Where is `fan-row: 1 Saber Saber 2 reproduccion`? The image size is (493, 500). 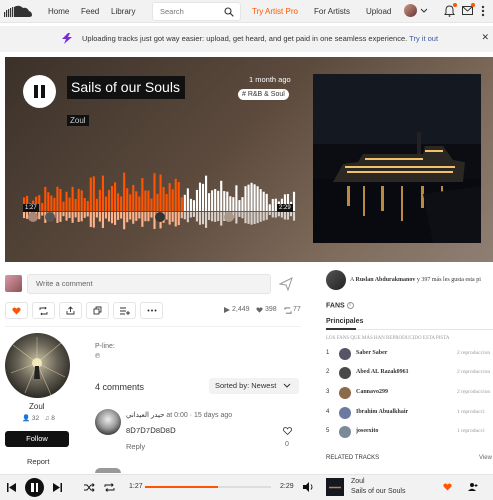 fan-row: 1 Saber Saber 2 reproduccion is located at coordinates (409, 355).